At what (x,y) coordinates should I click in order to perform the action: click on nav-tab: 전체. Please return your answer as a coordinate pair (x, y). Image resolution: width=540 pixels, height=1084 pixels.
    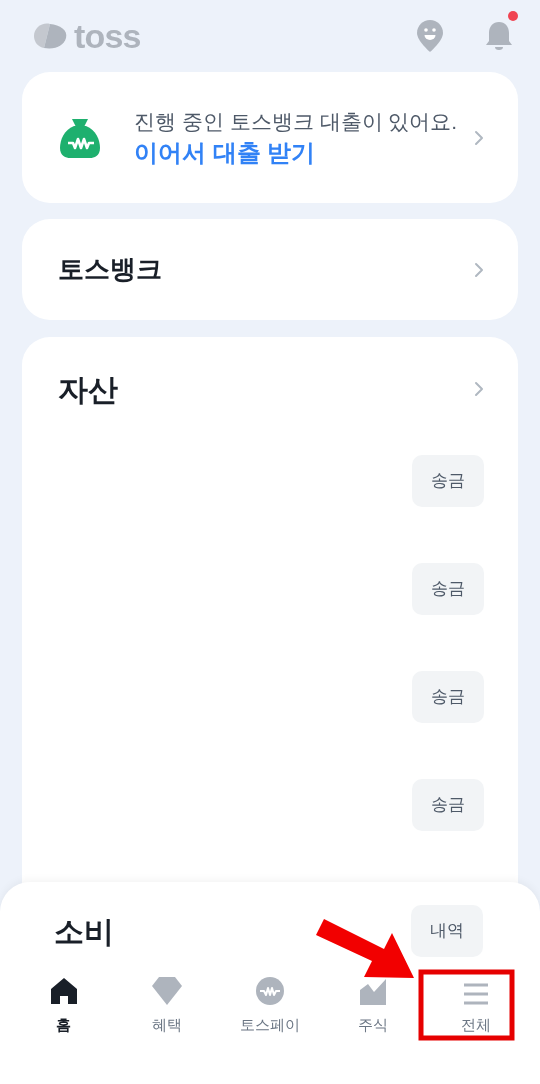
    Looking at the image, I should click on (476, 1005).